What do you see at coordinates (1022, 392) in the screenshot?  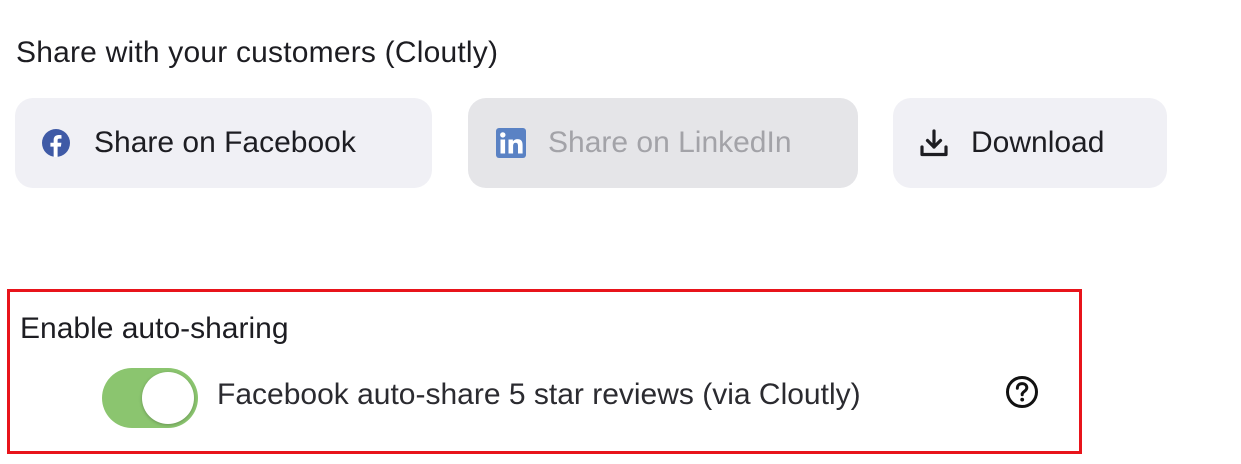 I see `help-circle-icon` at bounding box center [1022, 392].